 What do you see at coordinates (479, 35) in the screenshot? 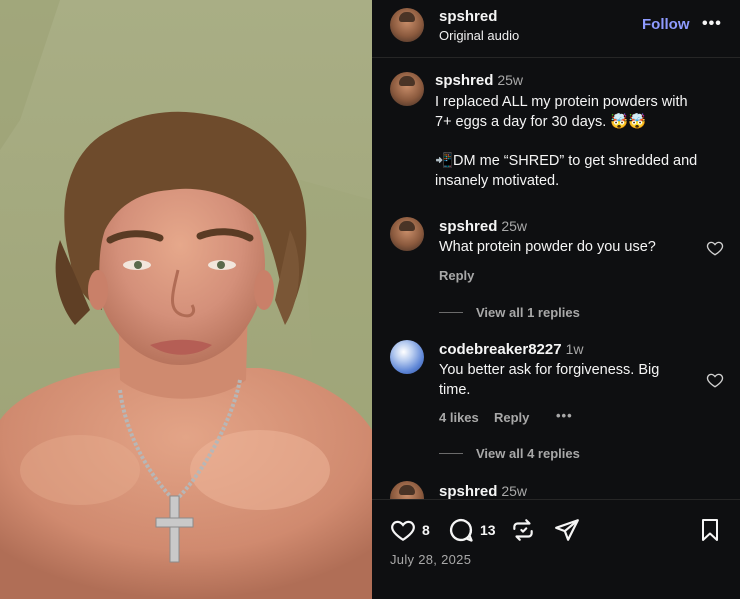
I see `audio-label: Original audio` at bounding box center [479, 35].